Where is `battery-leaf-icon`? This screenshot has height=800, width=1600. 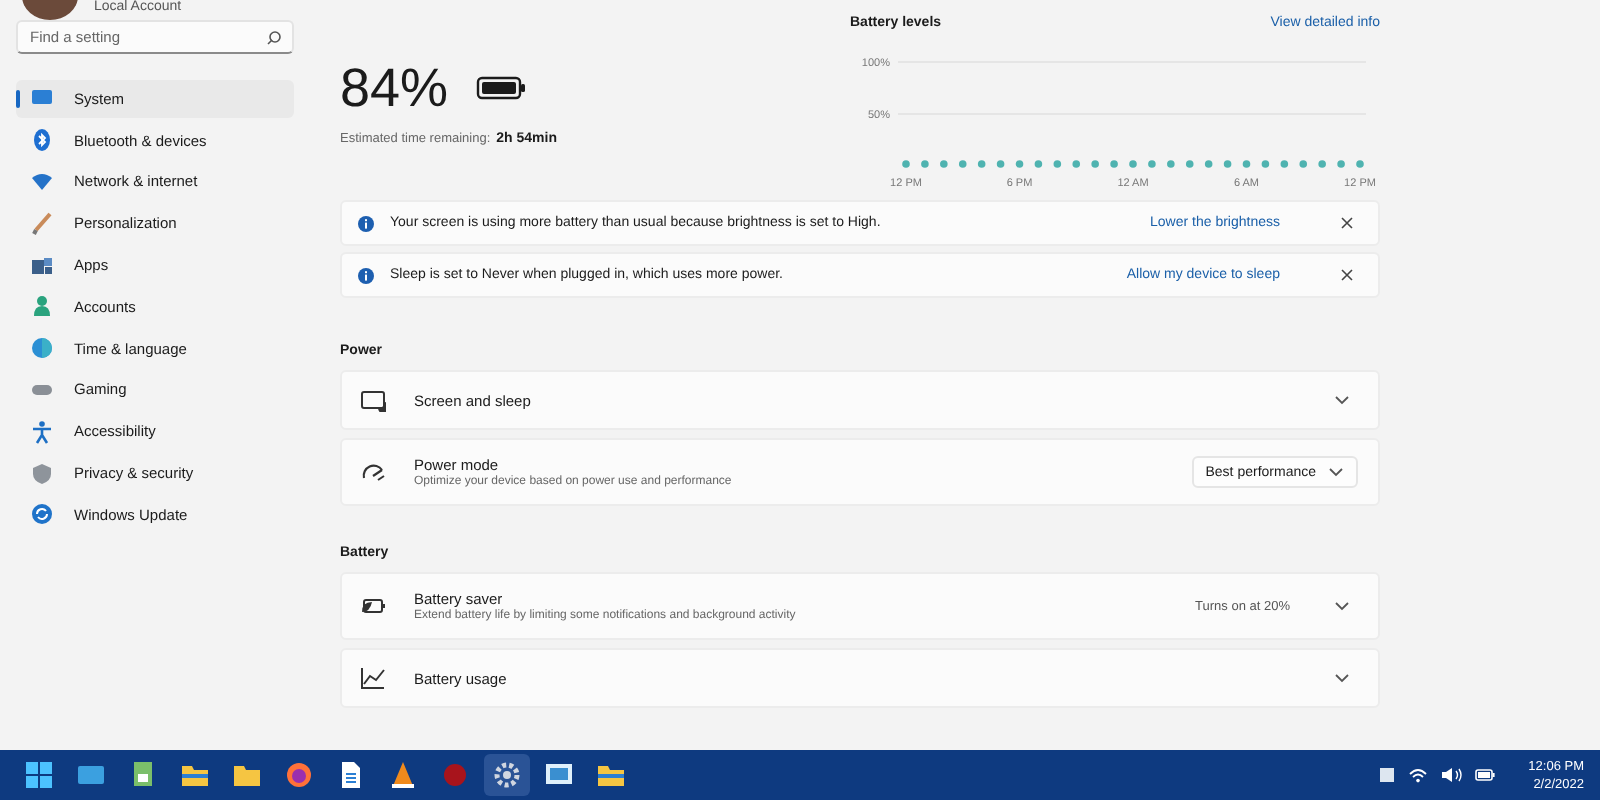
battery-leaf-icon is located at coordinates (373, 606).